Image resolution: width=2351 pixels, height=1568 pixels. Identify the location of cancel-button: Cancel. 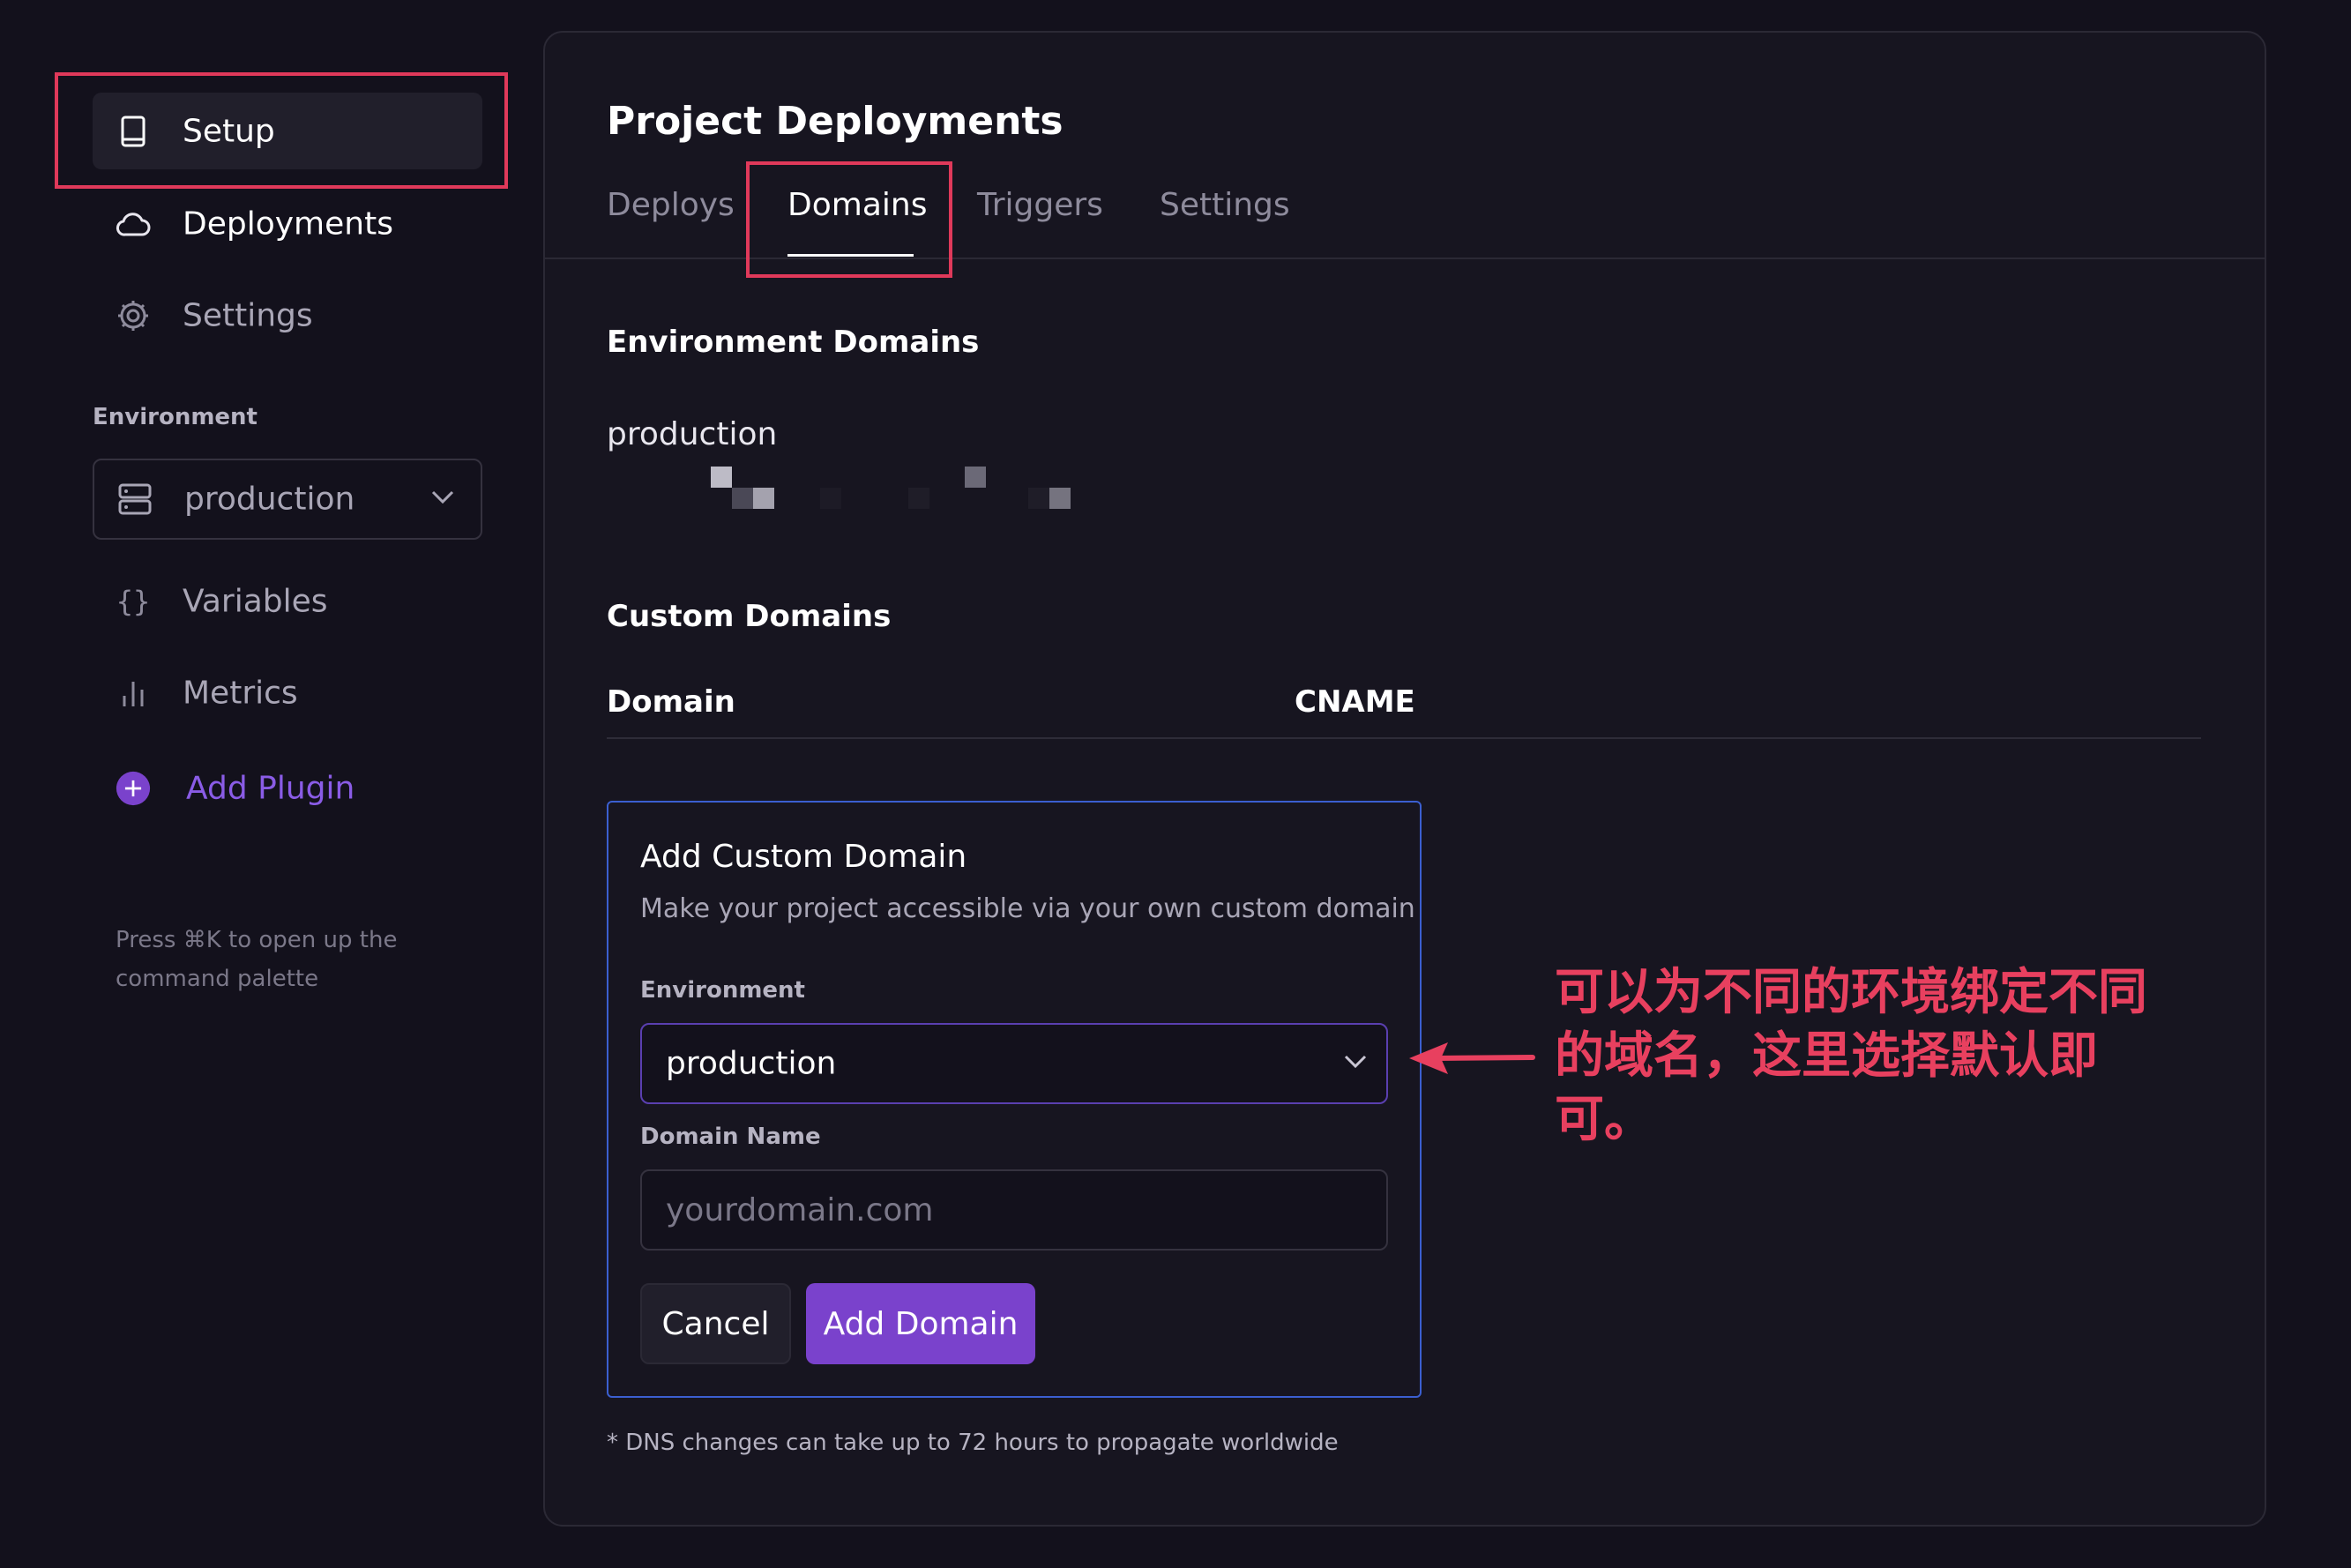
(715, 1323).